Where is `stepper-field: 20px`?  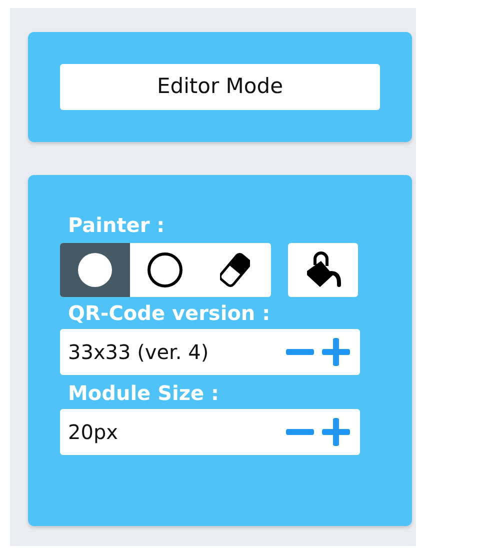 stepper-field: 20px is located at coordinates (210, 432).